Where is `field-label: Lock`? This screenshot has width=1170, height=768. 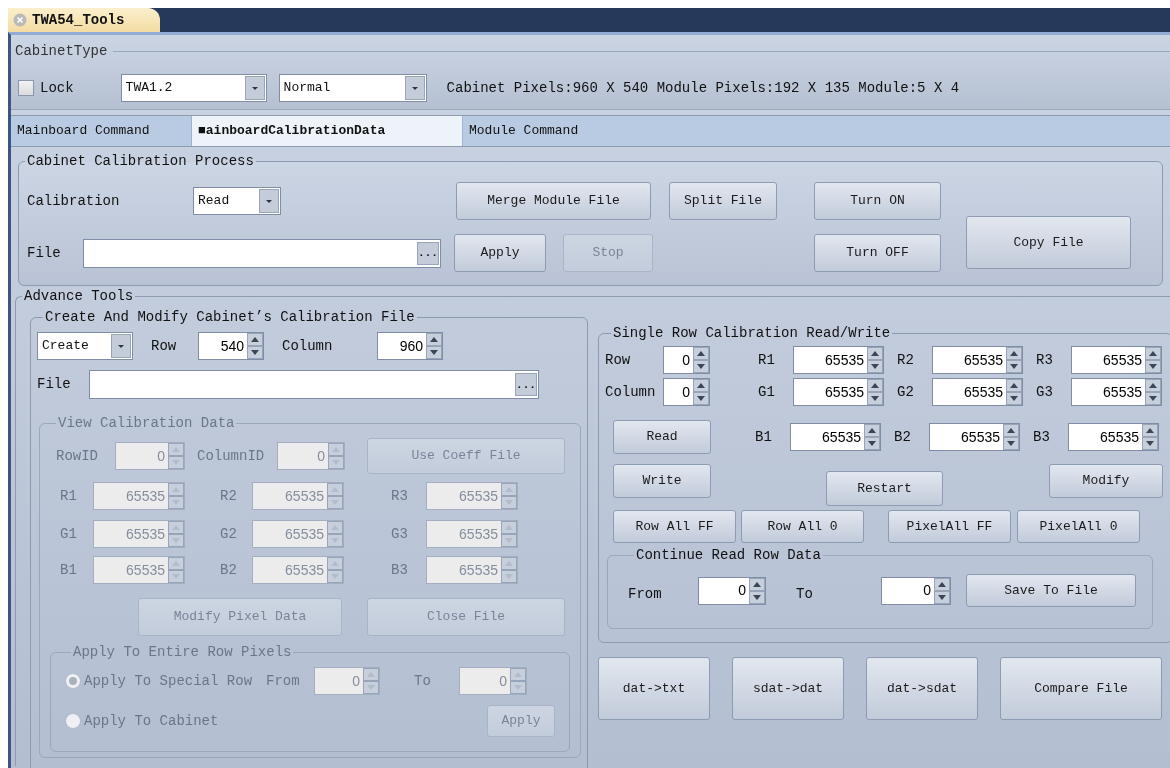 field-label: Lock is located at coordinates (57, 88).